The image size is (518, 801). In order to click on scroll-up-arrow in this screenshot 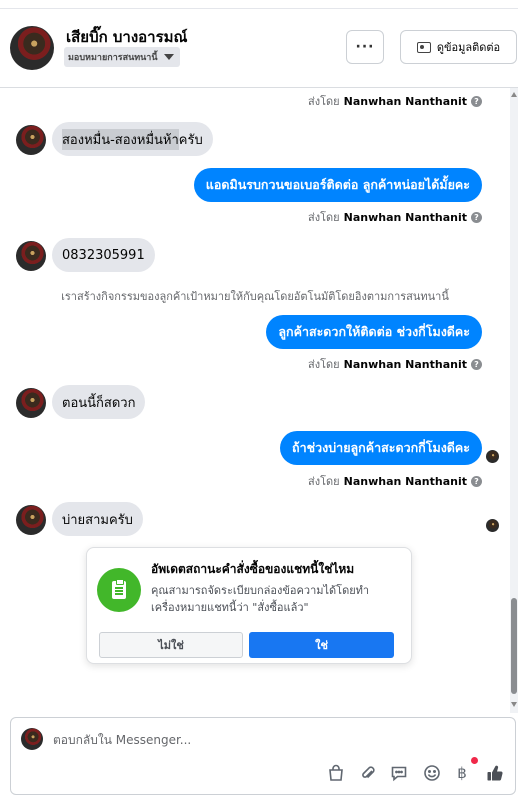, I will do `click(514, 94)`.